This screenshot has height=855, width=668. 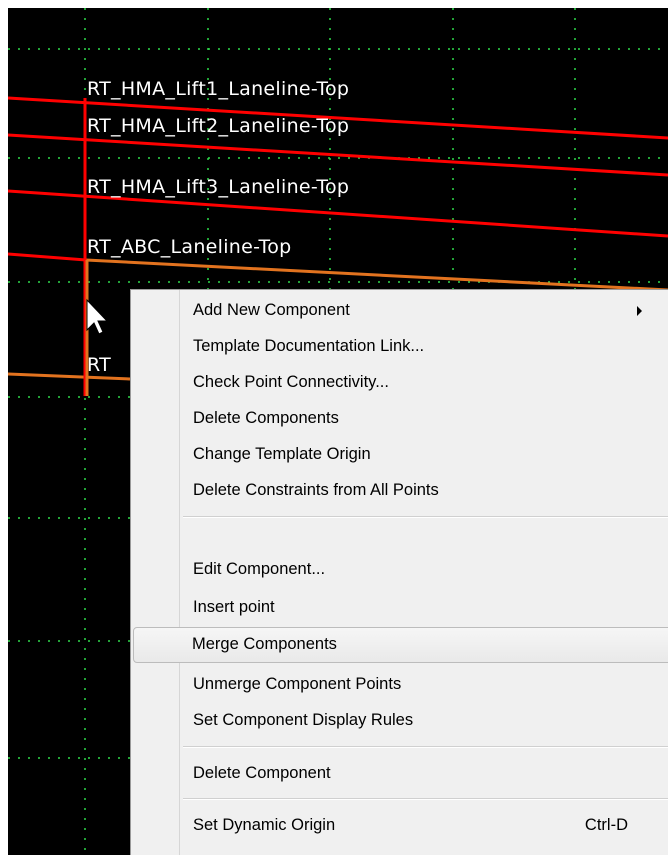 I want to click on menu-item-set-dynamic-origin: Set Dynamic Origin Ctrl-D, so click(x=401, y=826).